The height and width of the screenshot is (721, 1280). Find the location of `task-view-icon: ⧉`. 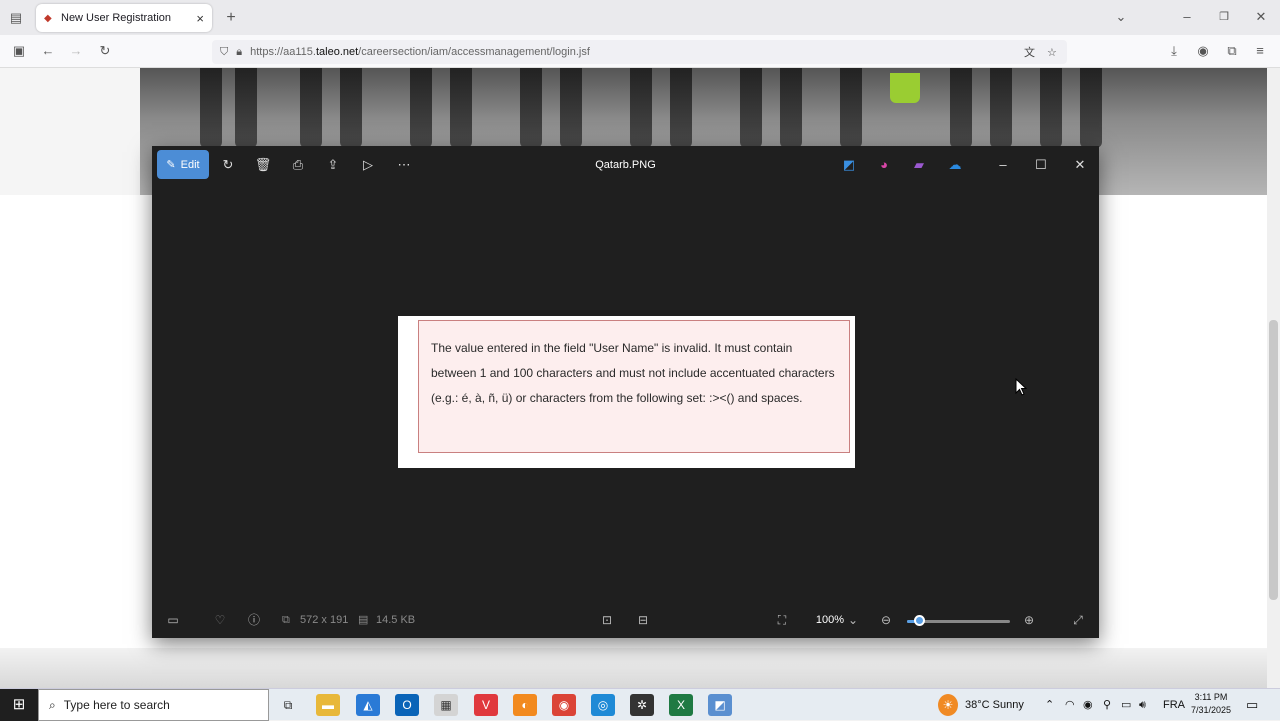

task-view-icon: ⧉ is located at coordinates (288, 705).